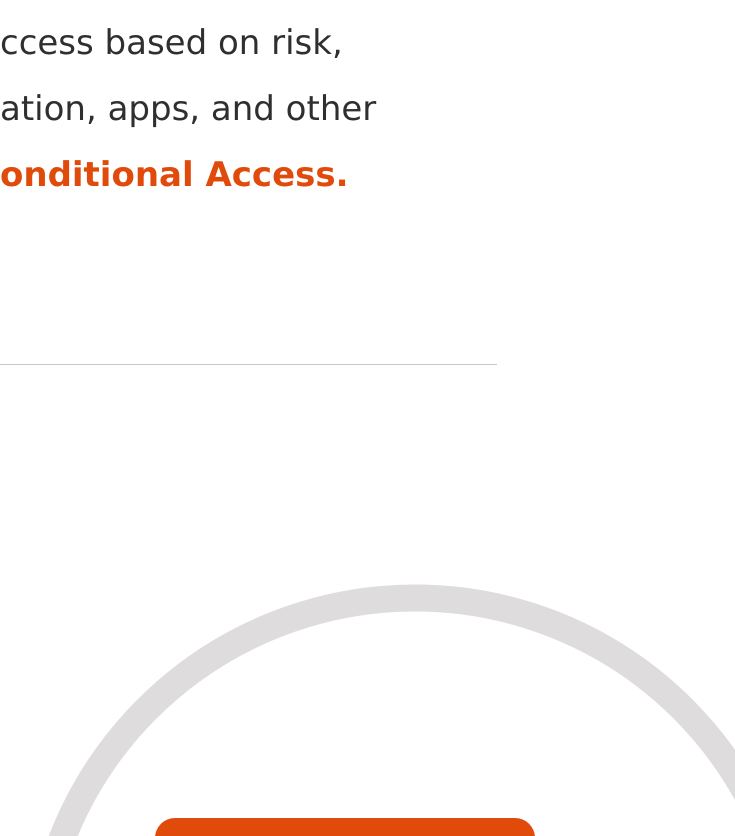 The height and width of the screenshot is (836, 735). Describe the element at coordinates (189, 109) in the screenshot. I see `body-paragraph: ccess based on risk, ation, apps, and other onditional Access.` at that location.